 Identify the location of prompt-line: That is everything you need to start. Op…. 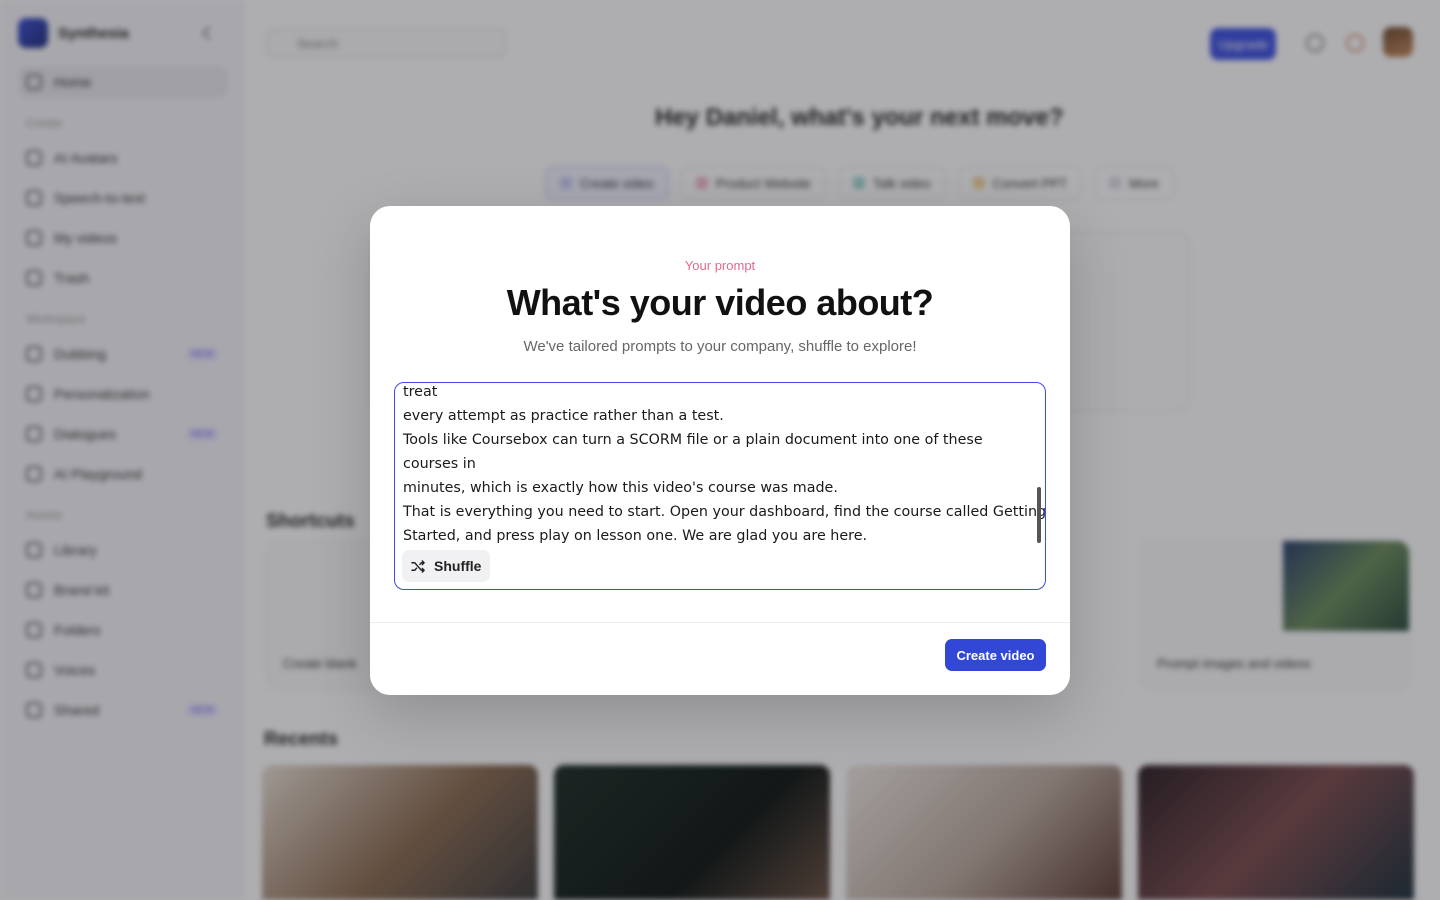
(724, 512).